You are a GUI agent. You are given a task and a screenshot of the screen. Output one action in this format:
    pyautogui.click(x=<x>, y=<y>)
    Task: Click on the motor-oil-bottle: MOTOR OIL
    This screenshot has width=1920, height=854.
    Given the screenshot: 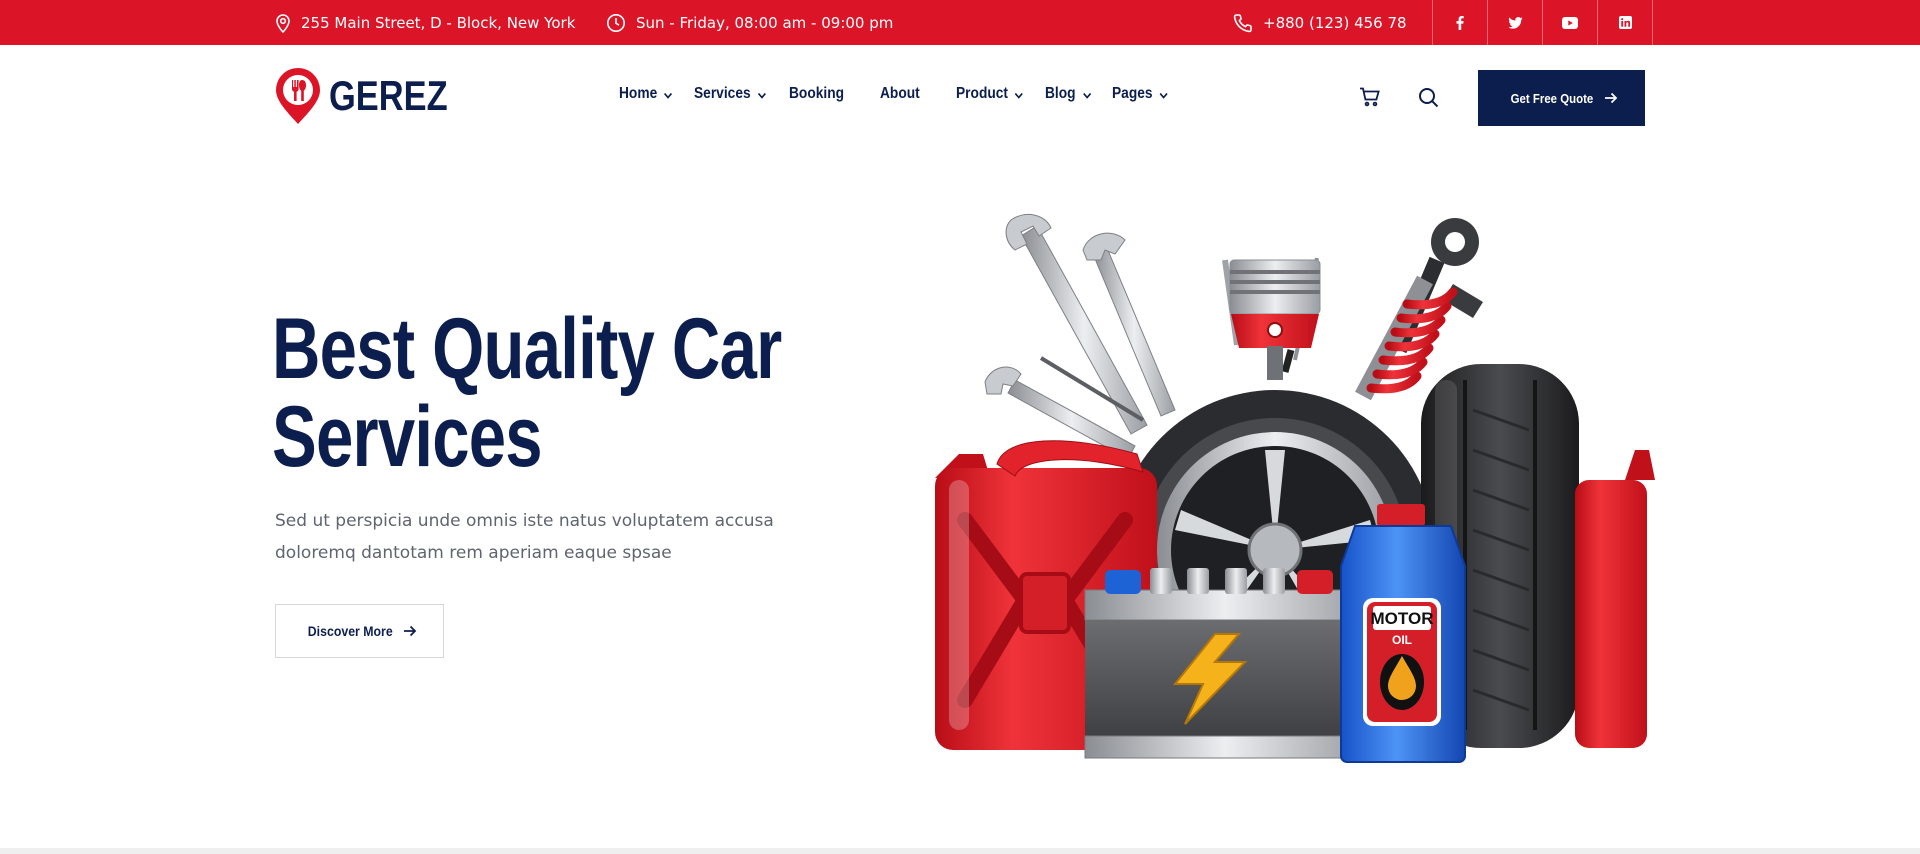 What is the action you would take?
    pyautogui.click(x=1403, y=633)
    